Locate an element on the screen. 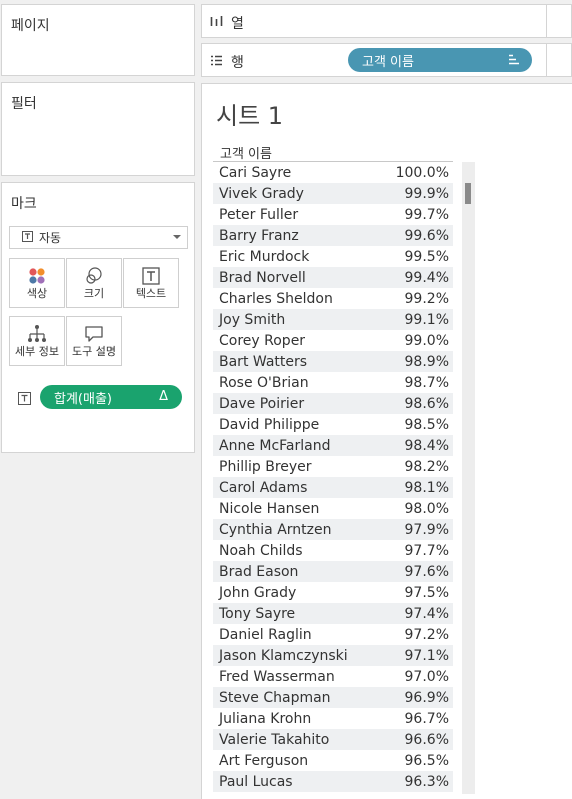 Image resolution: width=572 pixels, height=799 pixels. rows-shelf: 행 고객 이름 is located at coordinates (386, 60).